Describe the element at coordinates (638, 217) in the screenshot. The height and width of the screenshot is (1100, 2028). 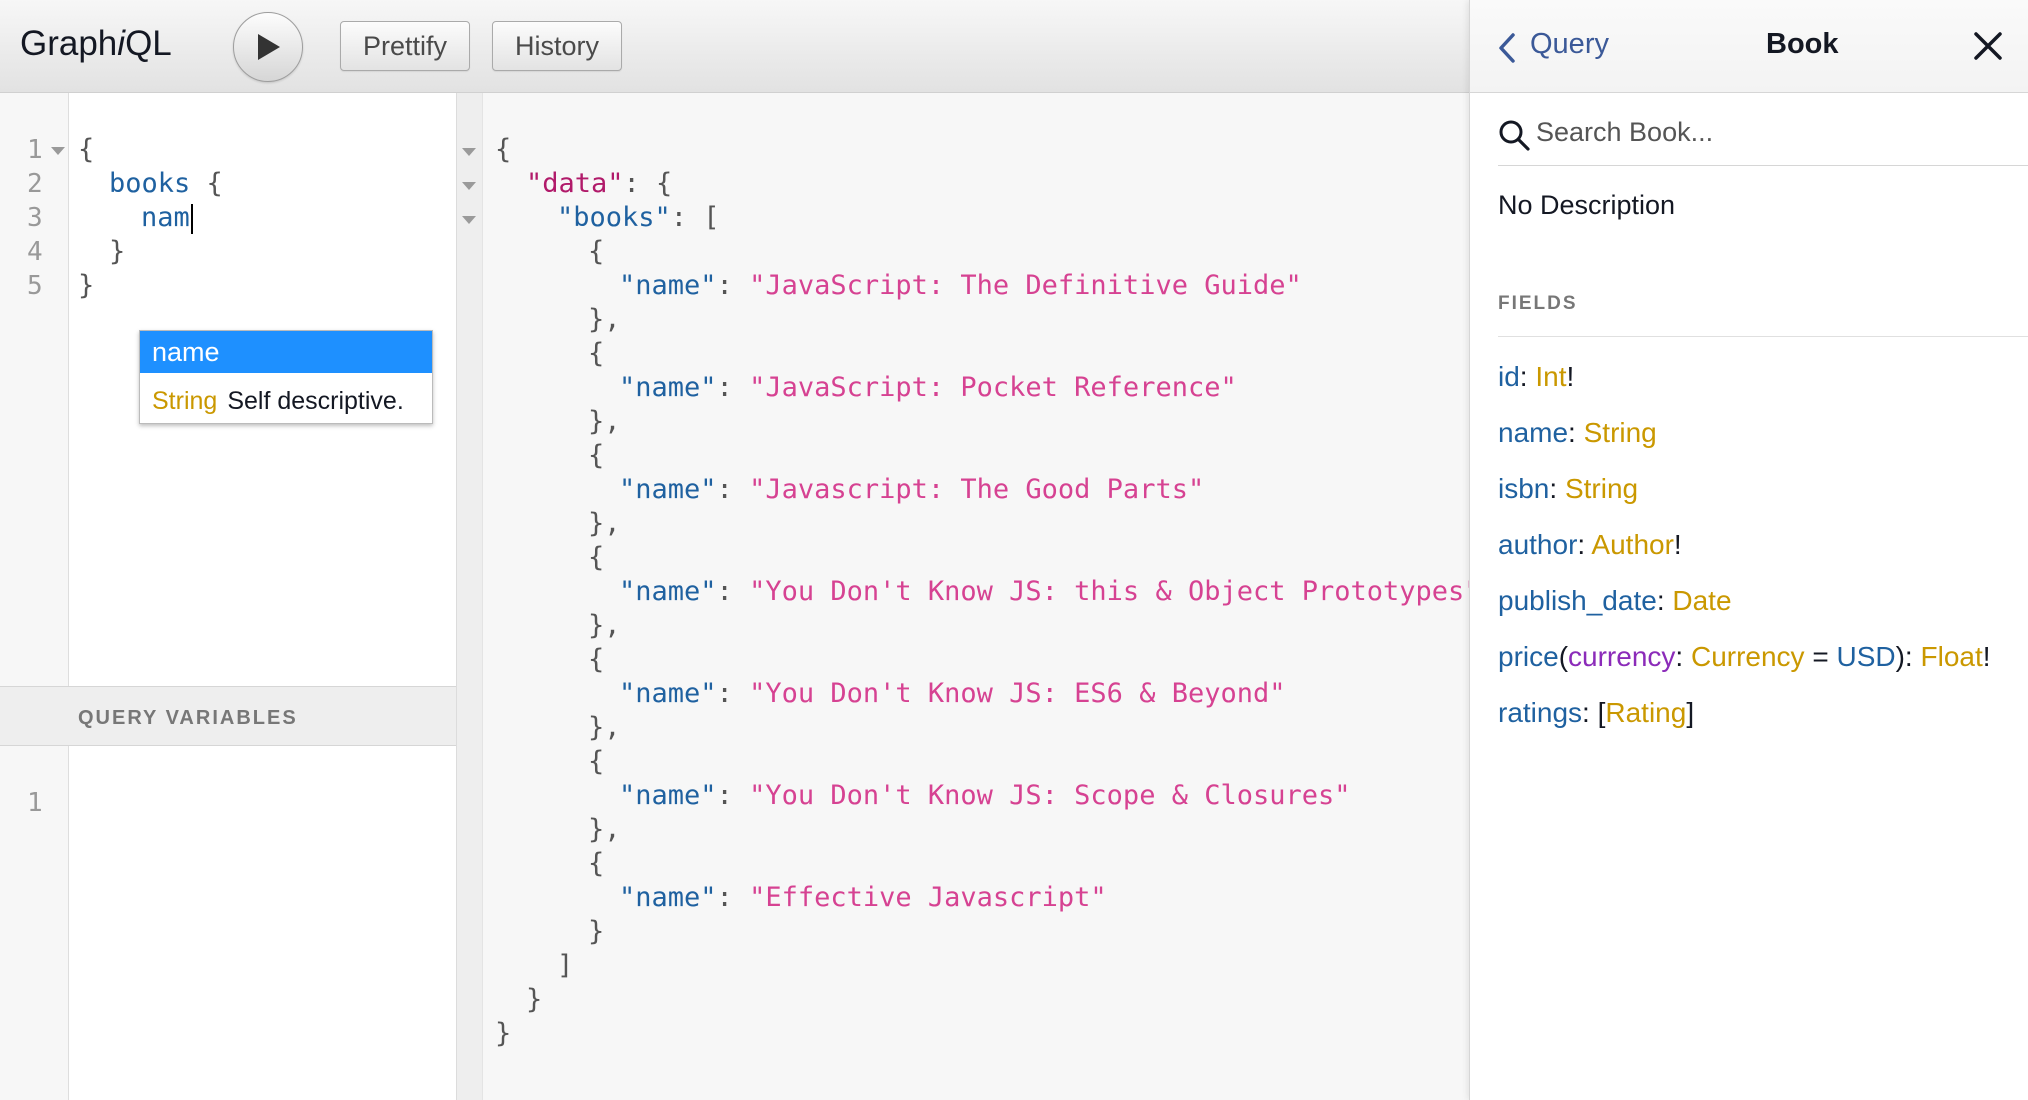
I see `result-line: "books": [` at that location.